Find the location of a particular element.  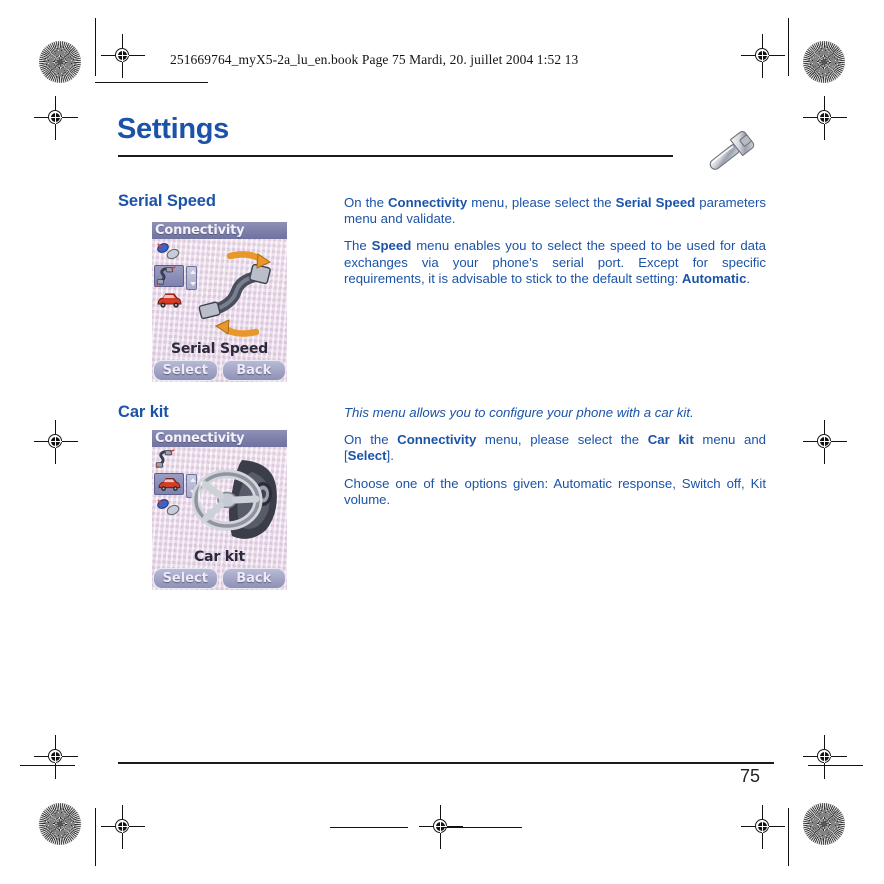

crop-mark-horizontal-left-bottom is located at coordinates (47, 766).